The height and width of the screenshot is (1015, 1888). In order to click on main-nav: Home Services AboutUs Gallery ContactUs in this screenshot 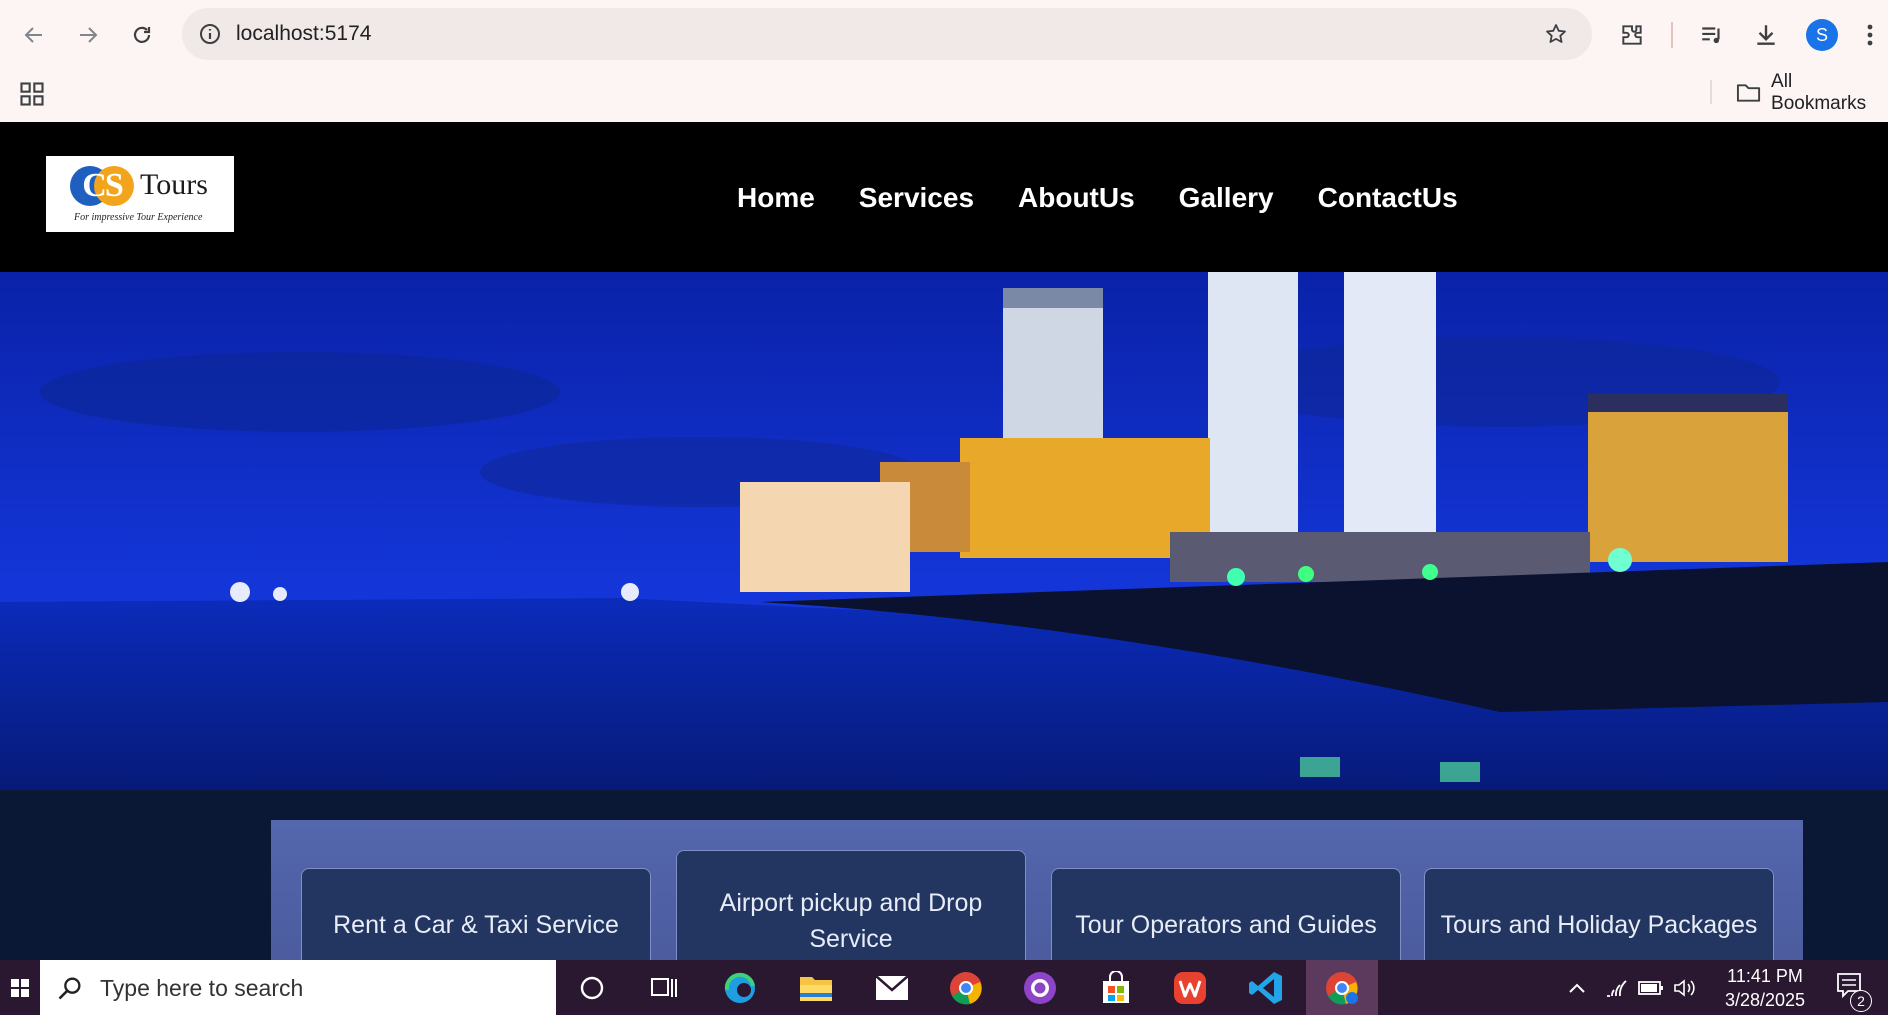, I will do `click(1097, 198)`.